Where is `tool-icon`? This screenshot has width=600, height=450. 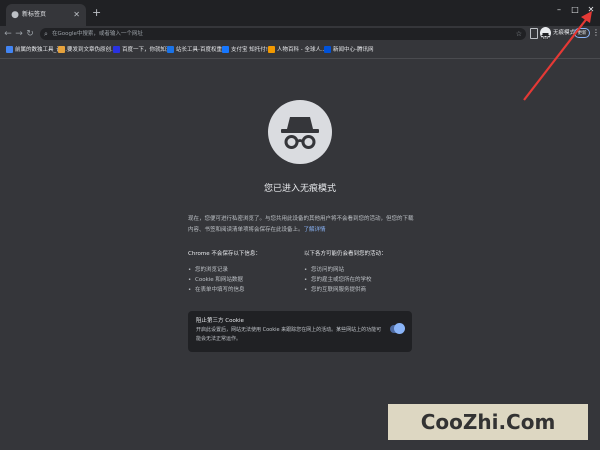 tool-icon is located at coordinates (9, 49).